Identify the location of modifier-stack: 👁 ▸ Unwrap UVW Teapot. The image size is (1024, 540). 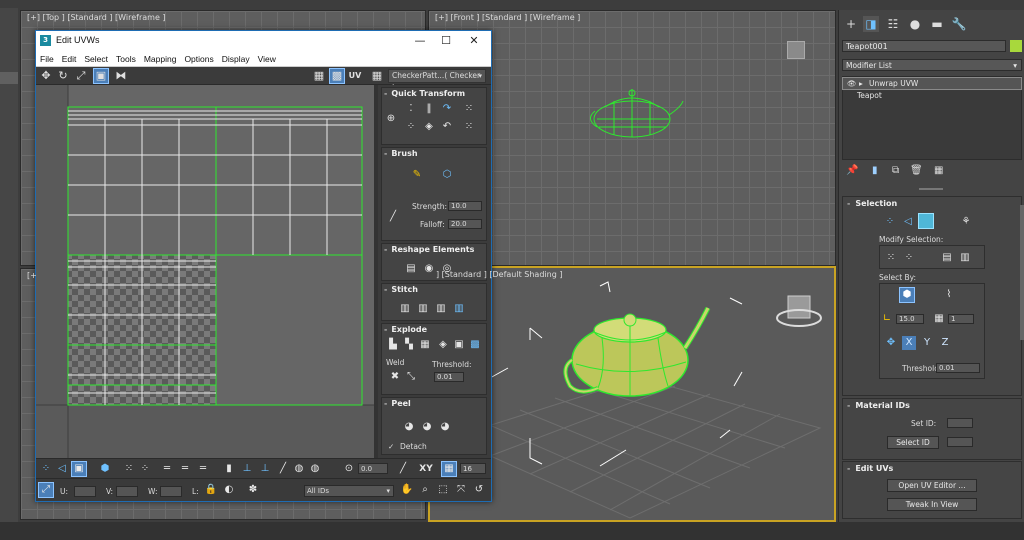
(932, 118).